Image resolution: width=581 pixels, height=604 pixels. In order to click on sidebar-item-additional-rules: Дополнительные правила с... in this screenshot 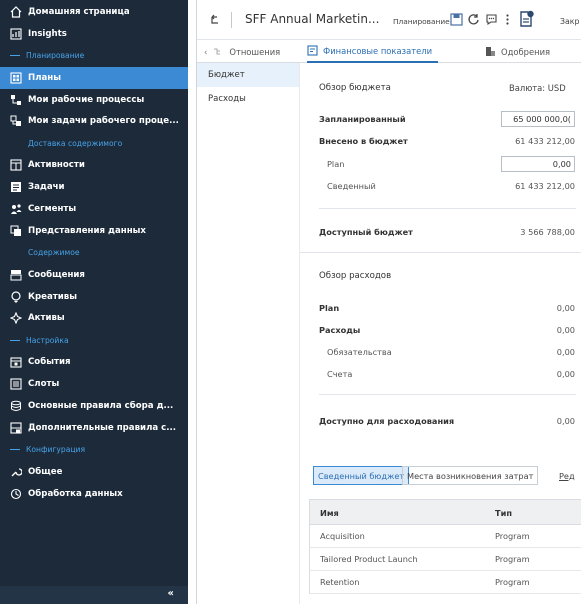, I will do `click(94, 428)`.